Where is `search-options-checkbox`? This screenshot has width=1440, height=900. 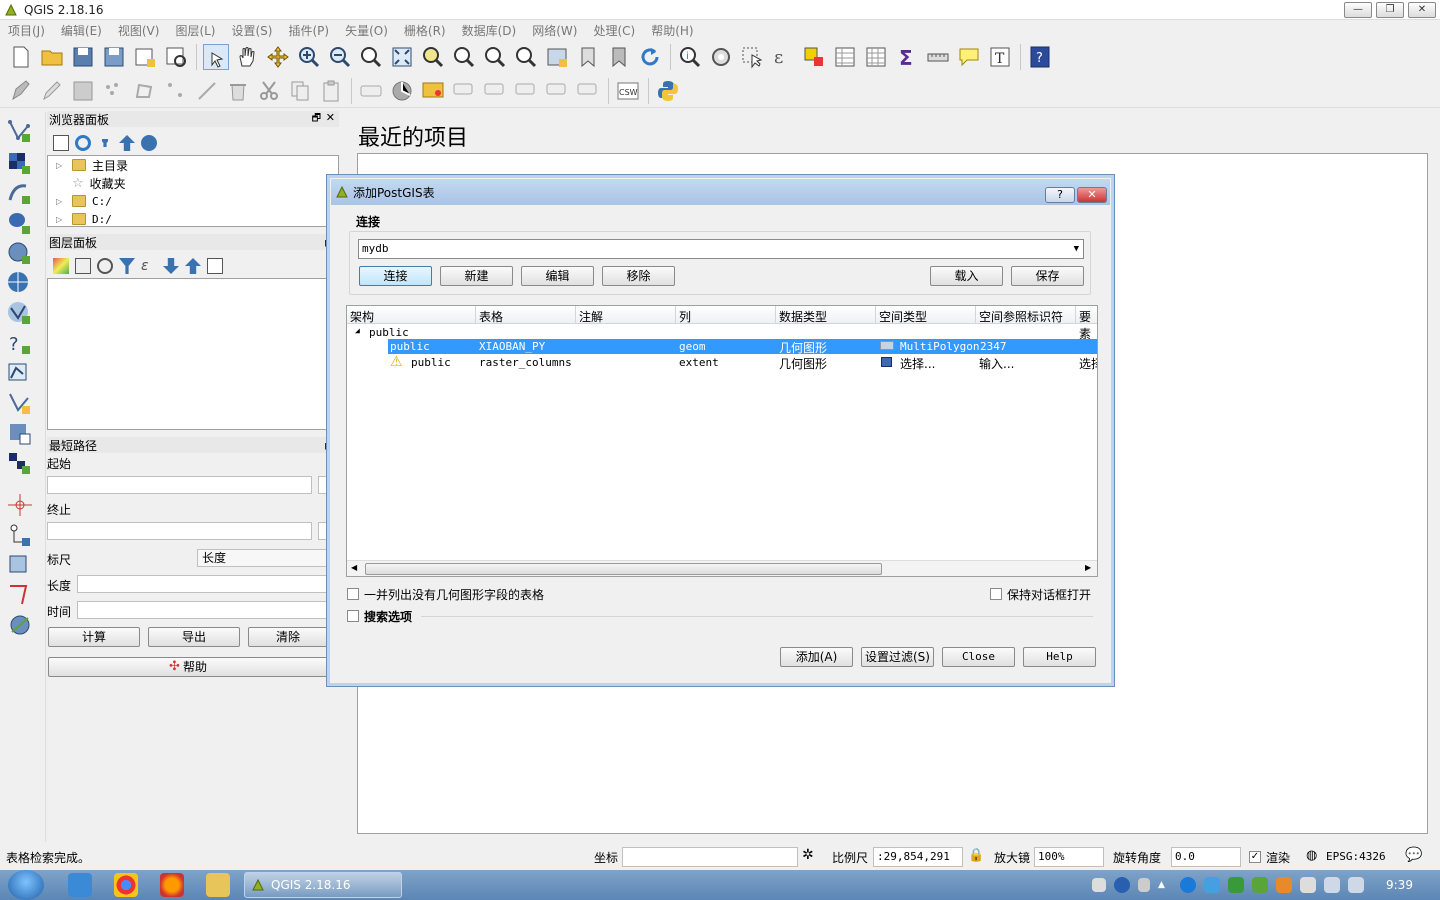
search-options-checkbox is located at coordinates (353, 616).